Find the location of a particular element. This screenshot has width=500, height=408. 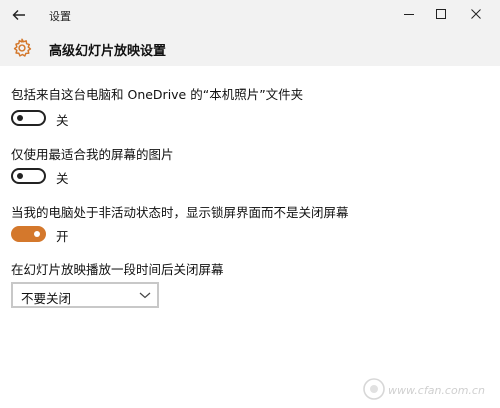

title-bar: 设置 is located at coordinates (250, 15).